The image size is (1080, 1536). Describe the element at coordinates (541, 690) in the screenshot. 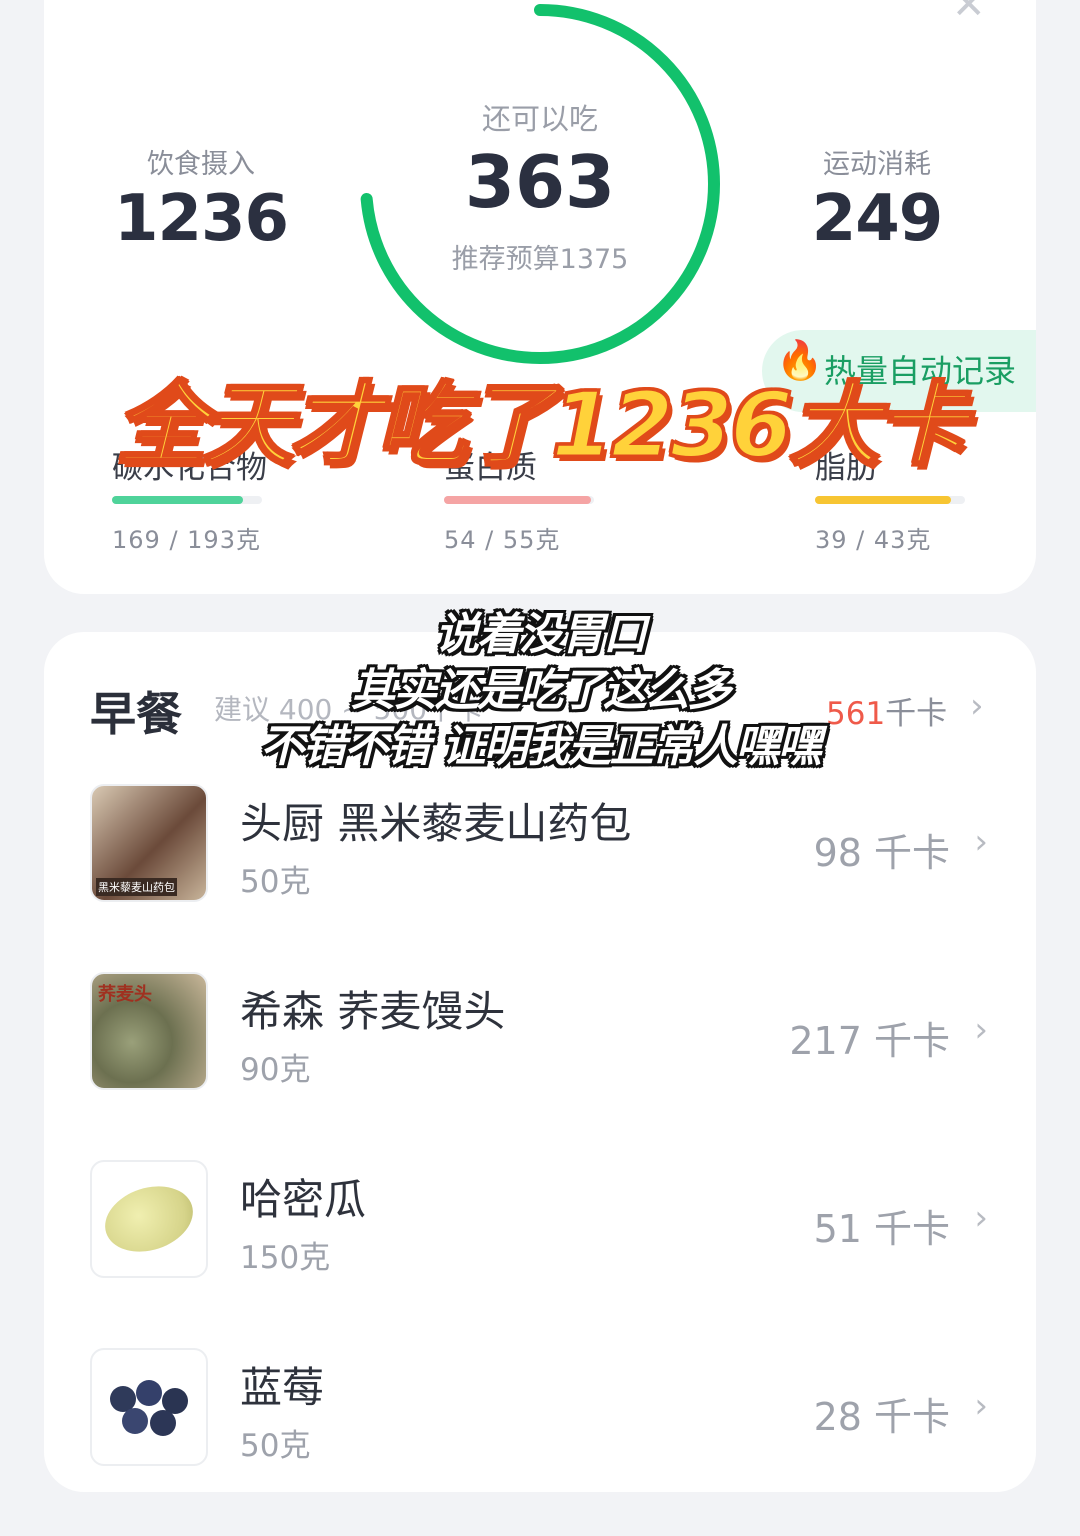

I see `caption-line: 其实还是吃了这么多` at that location.